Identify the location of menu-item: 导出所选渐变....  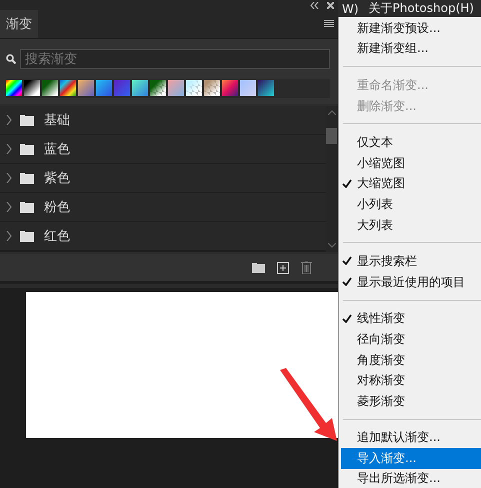
(410, 478).